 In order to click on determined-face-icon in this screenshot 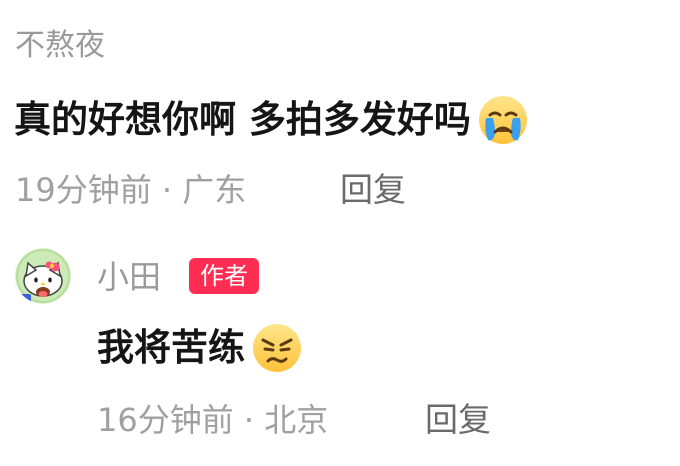, I will do `click(277, 348)`.